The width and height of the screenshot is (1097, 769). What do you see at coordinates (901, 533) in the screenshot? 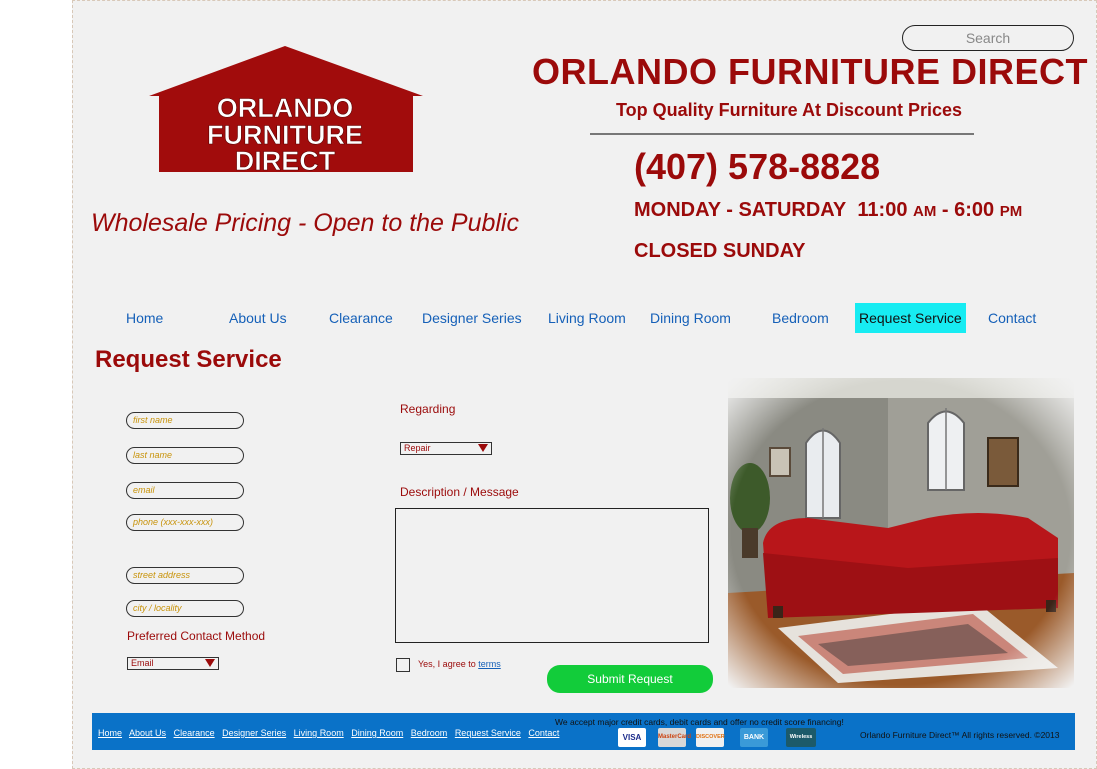
I see `sofa-room-photo` at bounding box center [901, 533].